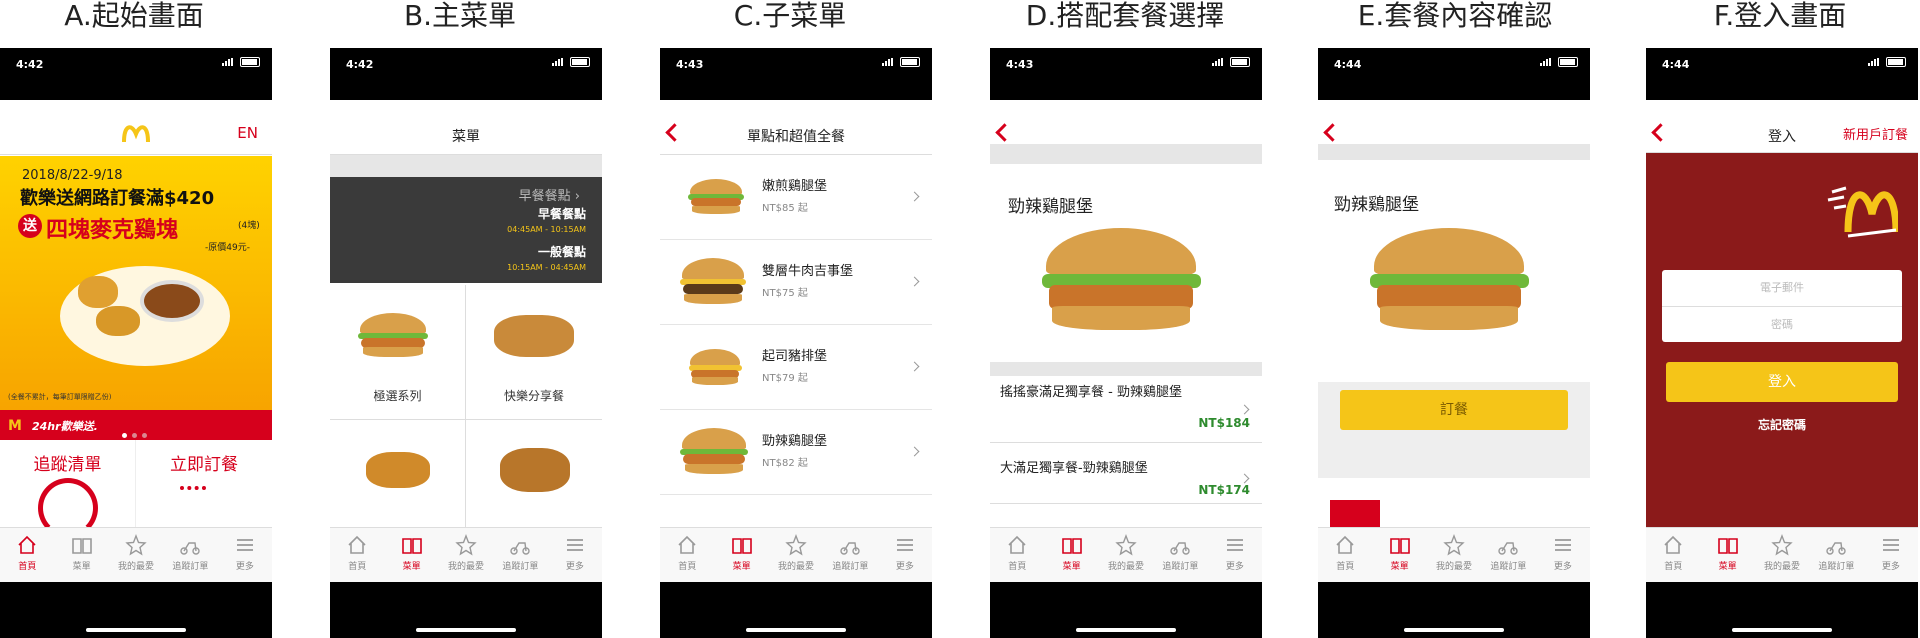  I want to click on clock: 4:43, so click(690, 64).